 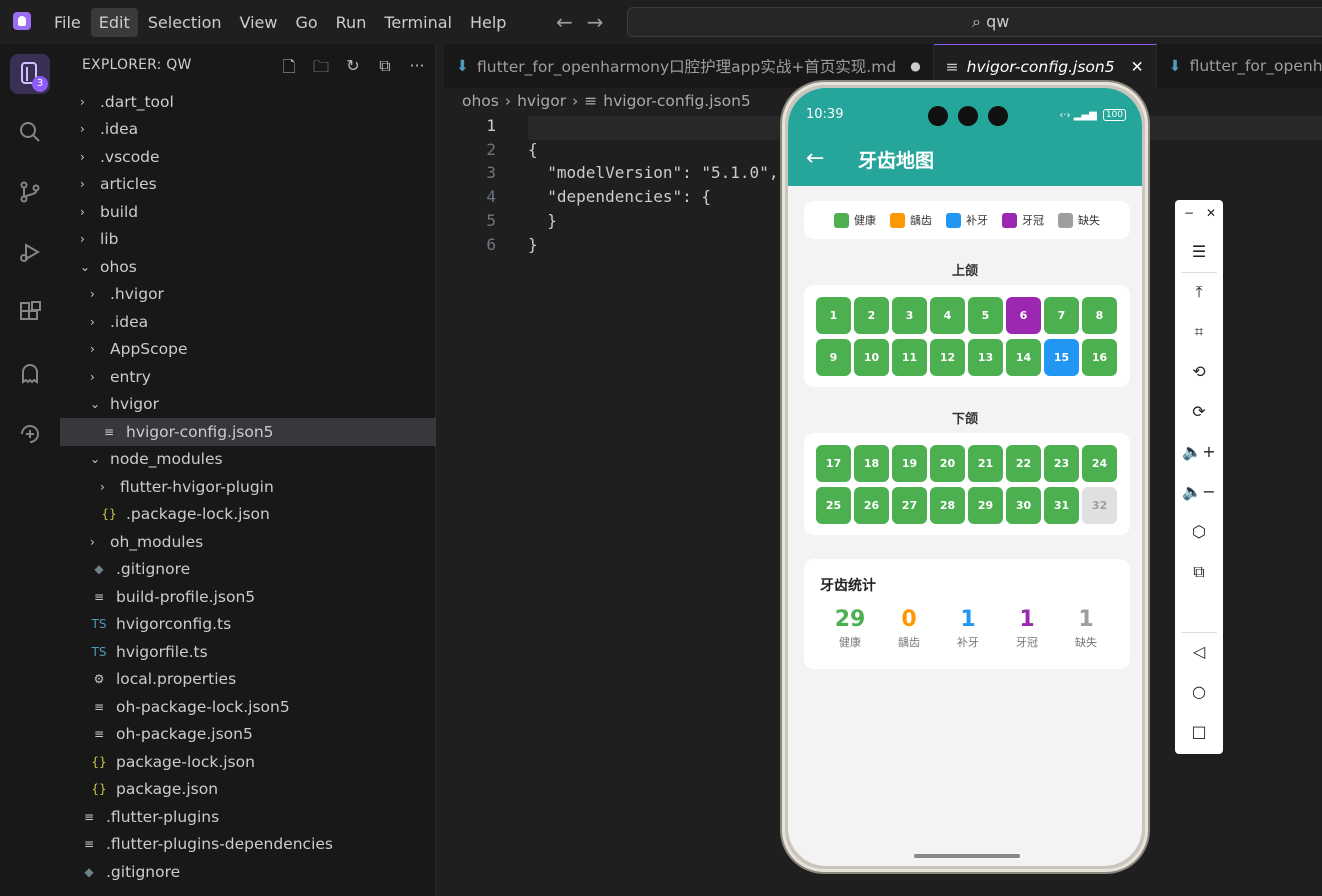 What do you see at coordinates (1199, 691) in the screenshot?
I see `nav-home-icon: ○` at bounding box center [1199, 691].